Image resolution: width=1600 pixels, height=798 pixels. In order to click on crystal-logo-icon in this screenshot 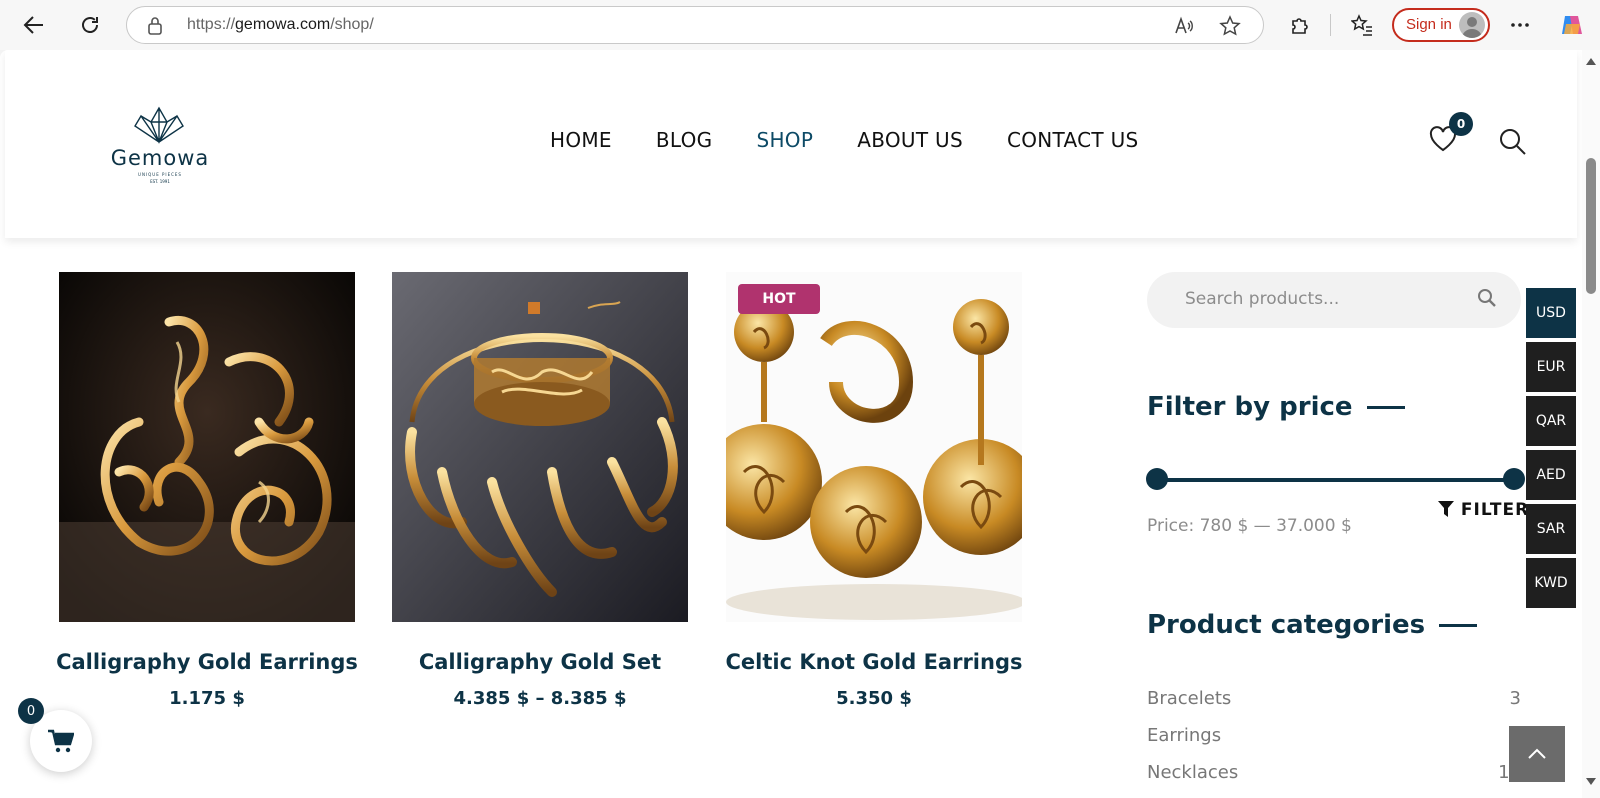, I will do `click(159, 125)`.